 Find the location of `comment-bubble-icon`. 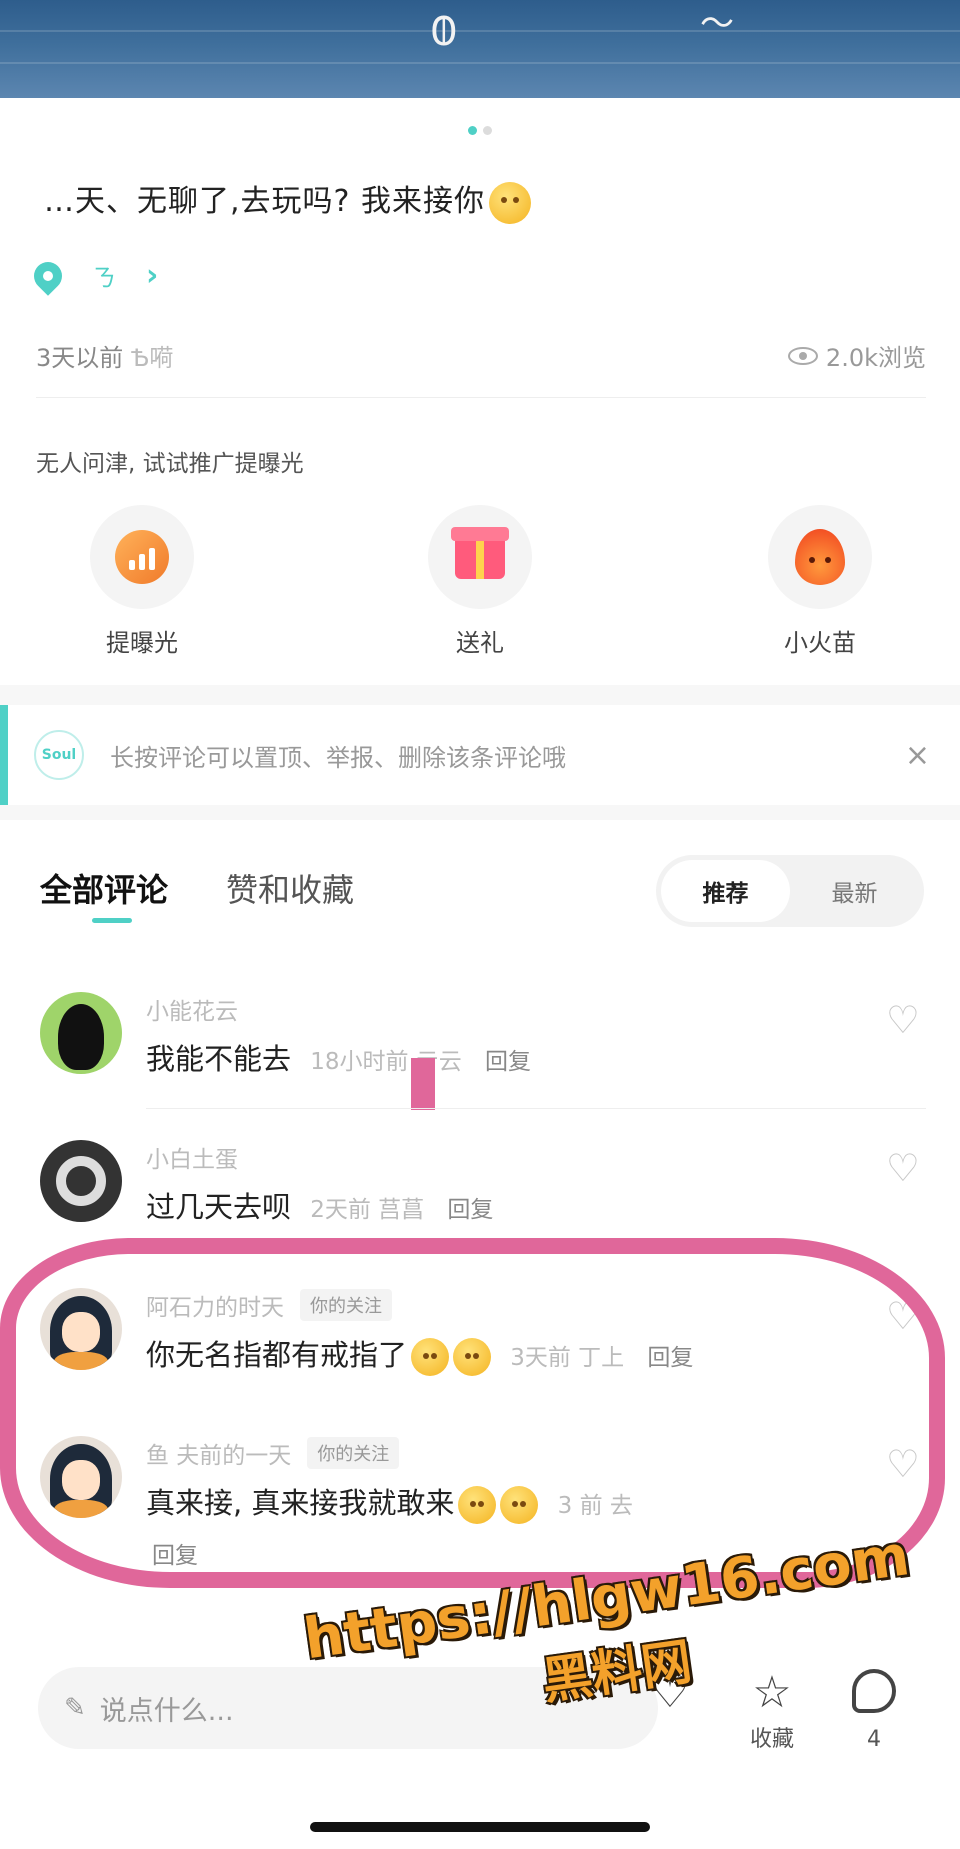

comment-bubble-icon is located at coordinates (874, 1691).